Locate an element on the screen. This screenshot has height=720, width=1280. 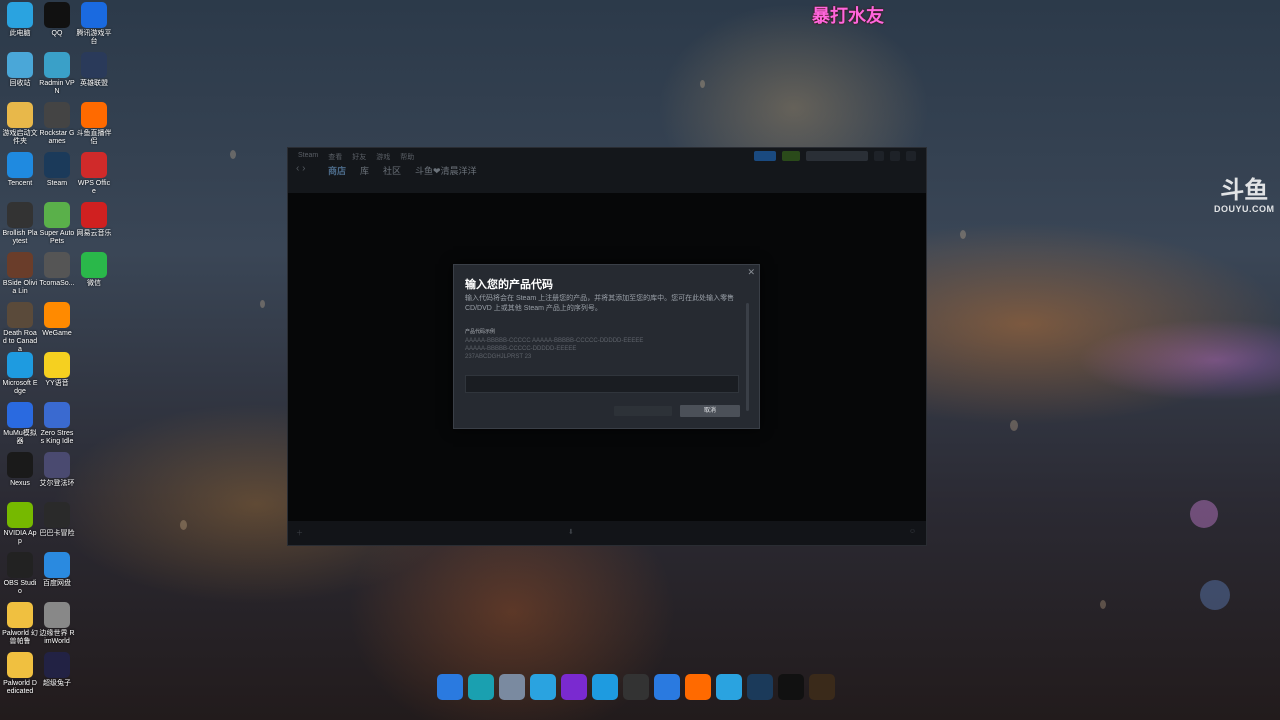
add-game-icon: ＋ is located at coordinates (299, 533).